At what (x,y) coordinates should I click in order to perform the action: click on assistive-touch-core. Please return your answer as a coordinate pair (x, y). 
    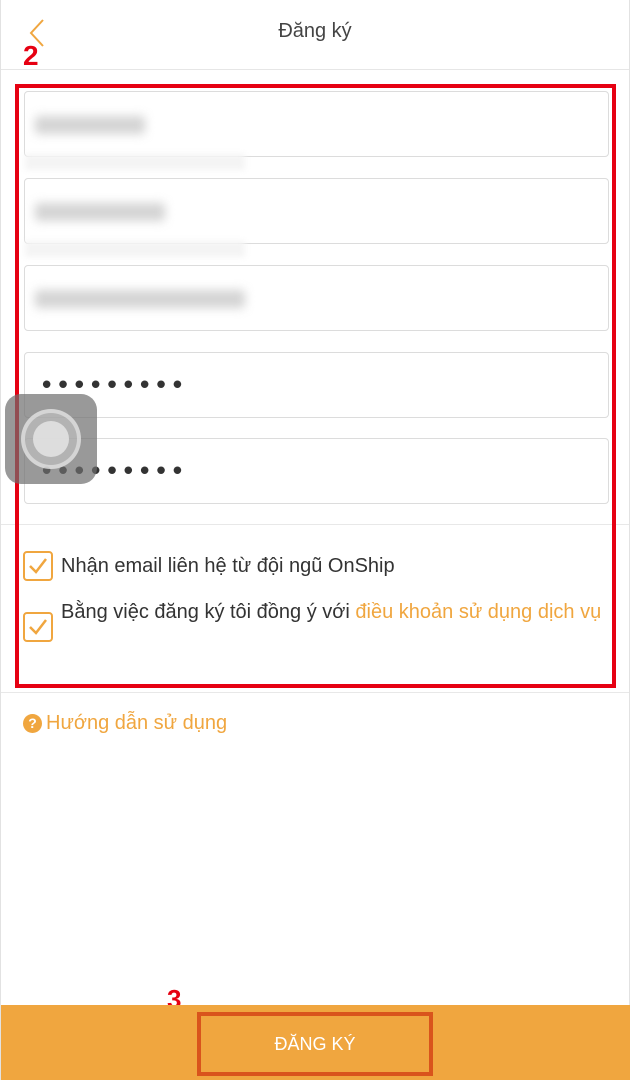
    Looking at the image, I should click on (51, 439).